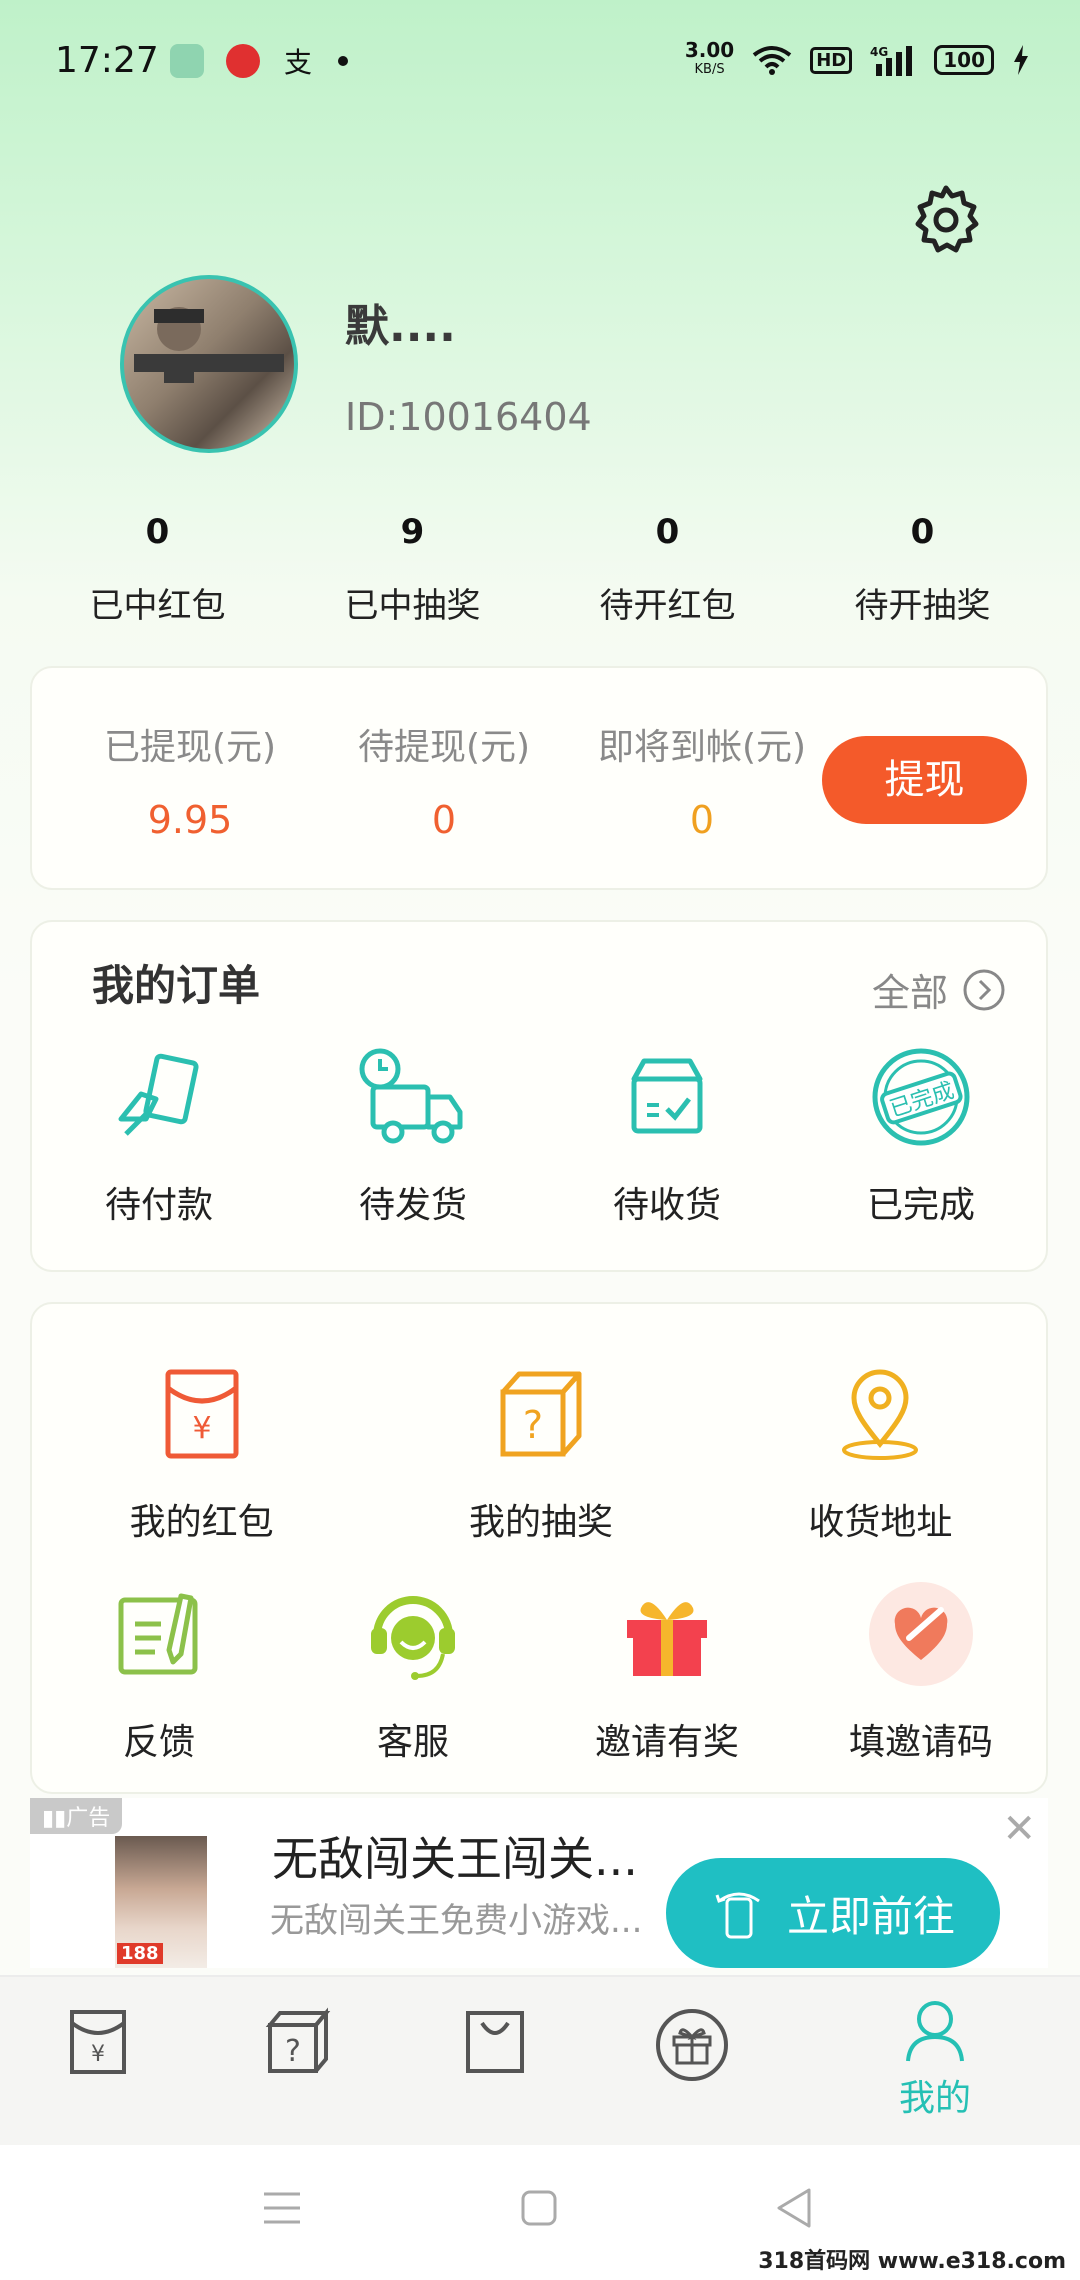 The image size is (1080, 2280). What do you see at coordinates (870, 1916) in the screenshot?
I see `ad-go-label: 立即前往` at bounding box center [870, 1916].